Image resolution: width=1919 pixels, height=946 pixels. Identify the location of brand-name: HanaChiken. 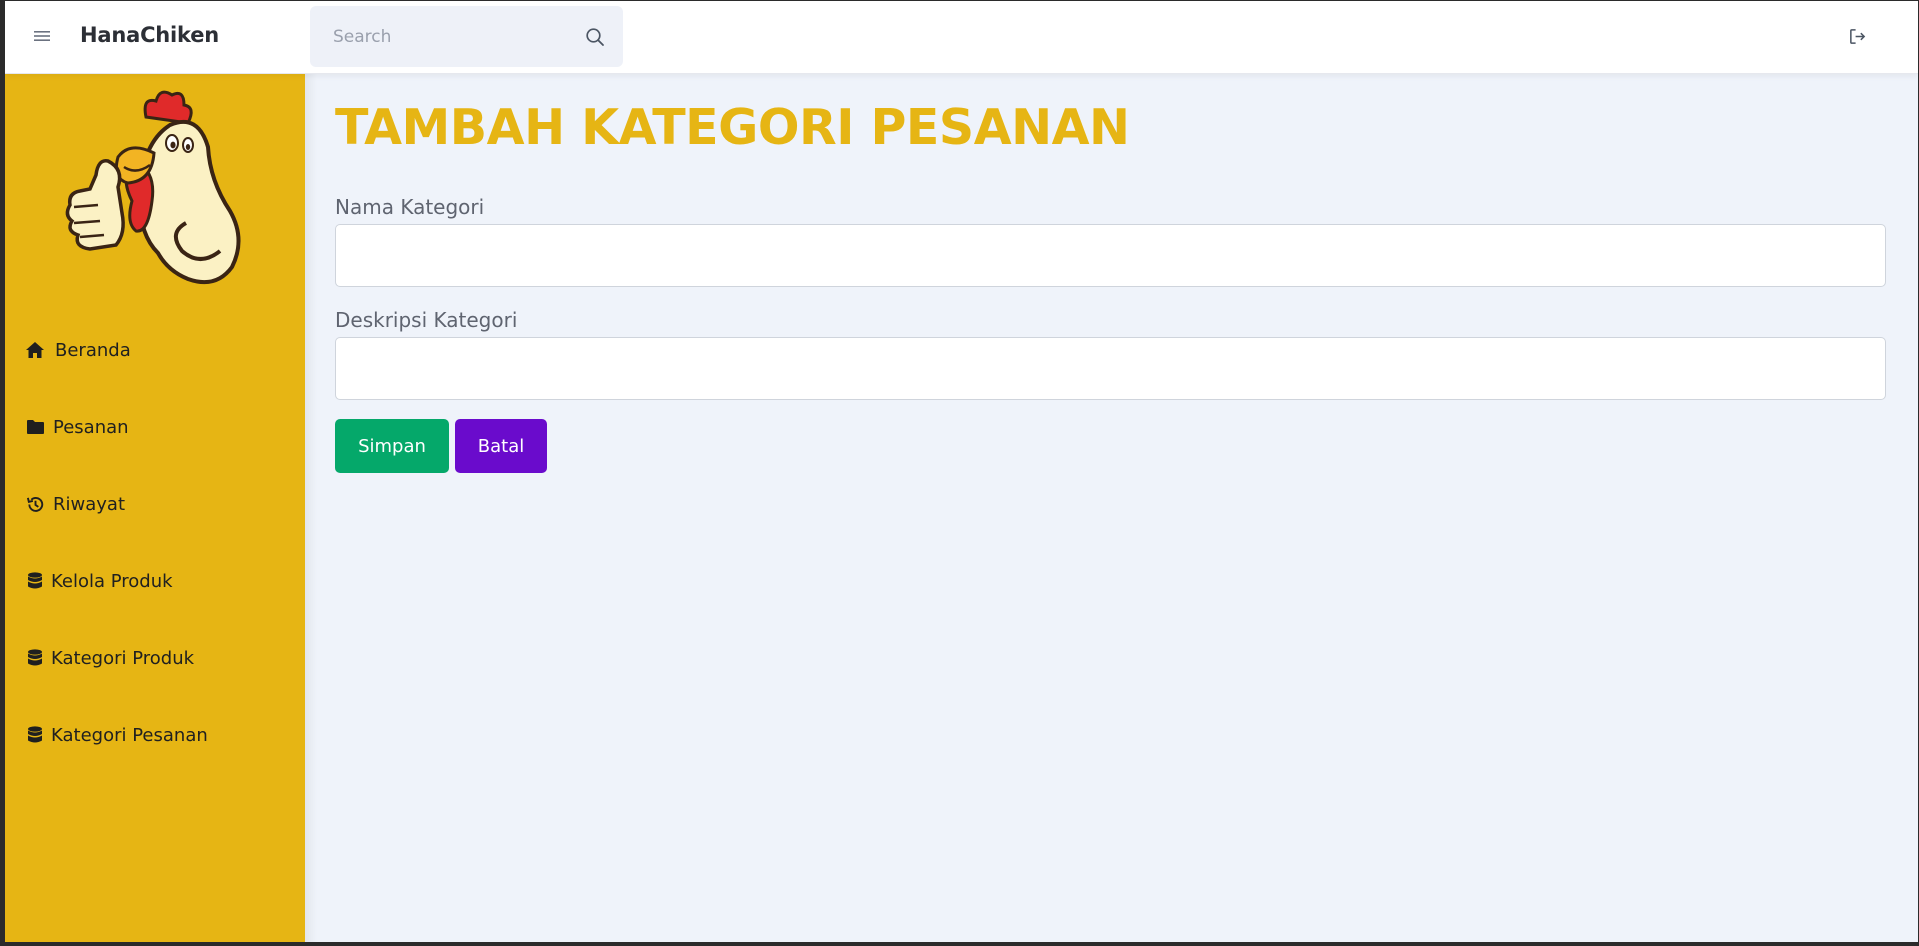
(149, 35).